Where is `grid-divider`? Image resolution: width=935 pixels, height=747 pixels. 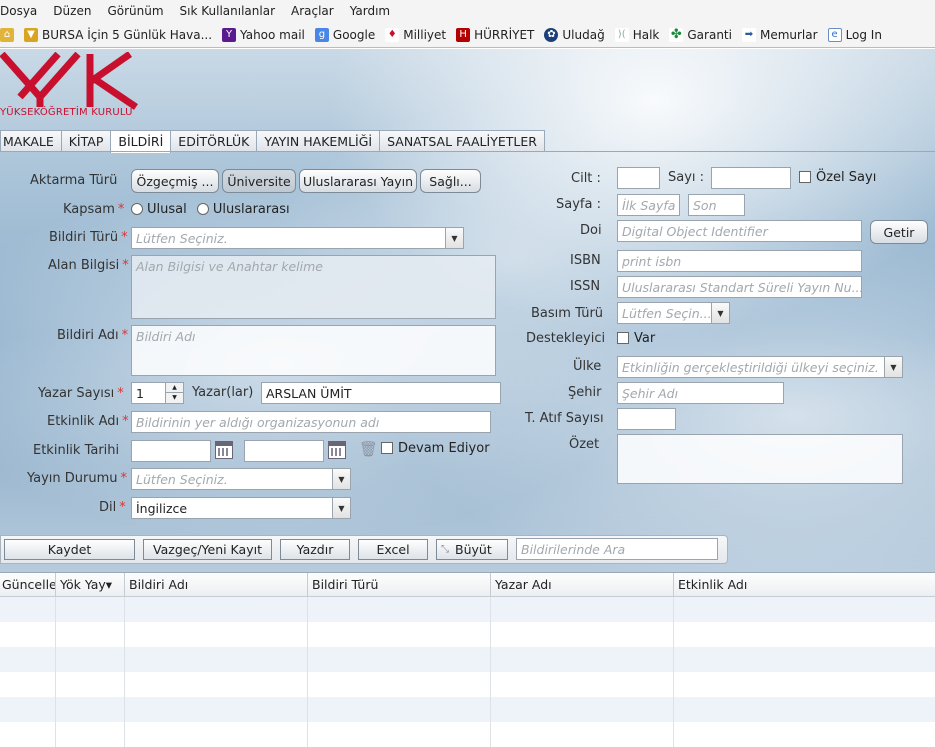 grid-divider is located at coordinates (124, 672).